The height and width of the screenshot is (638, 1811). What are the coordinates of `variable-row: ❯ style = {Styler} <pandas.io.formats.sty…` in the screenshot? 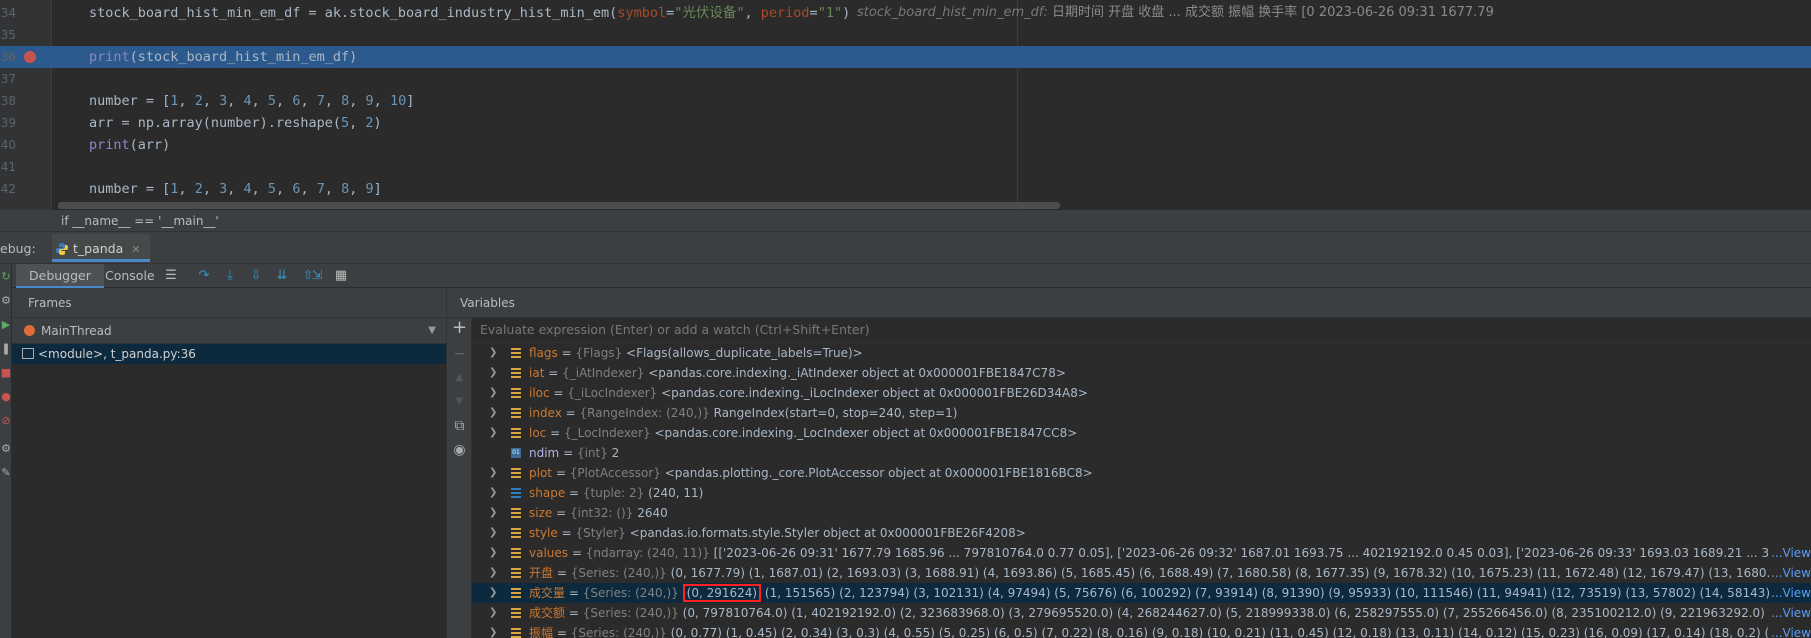 It's located at (1141, 533).